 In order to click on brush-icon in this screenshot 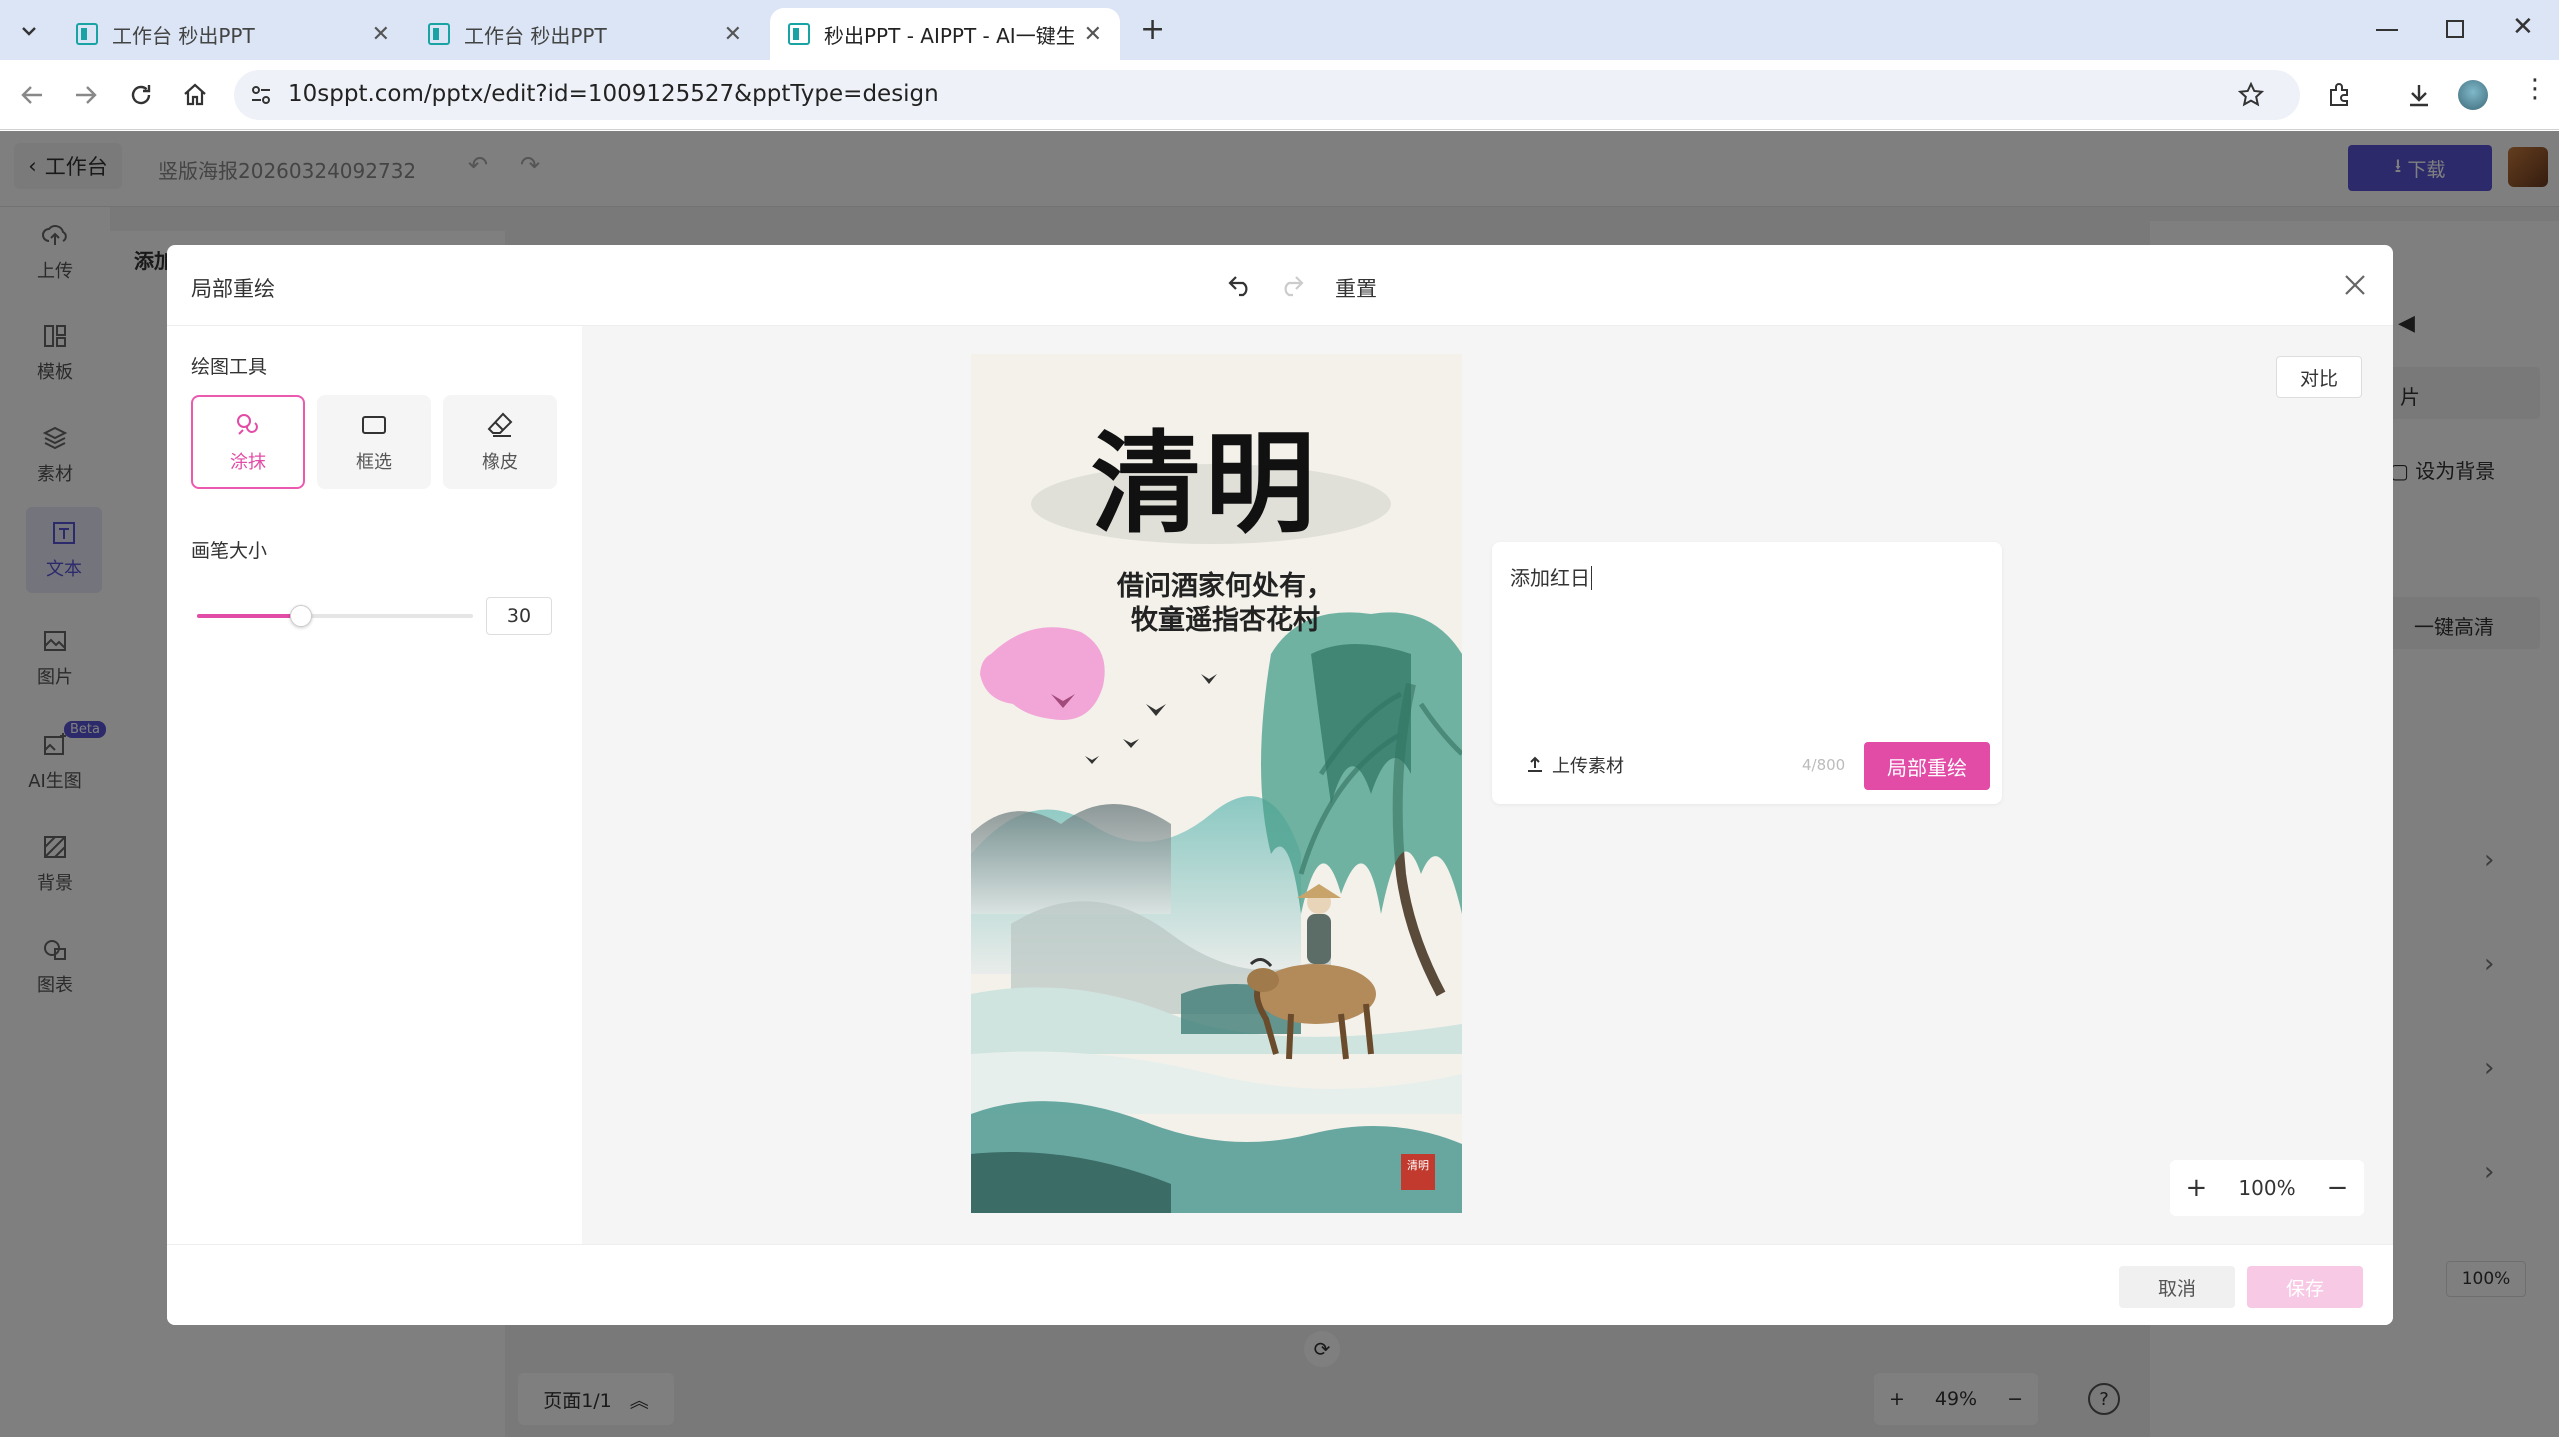, I will do `click(247, 424)`.